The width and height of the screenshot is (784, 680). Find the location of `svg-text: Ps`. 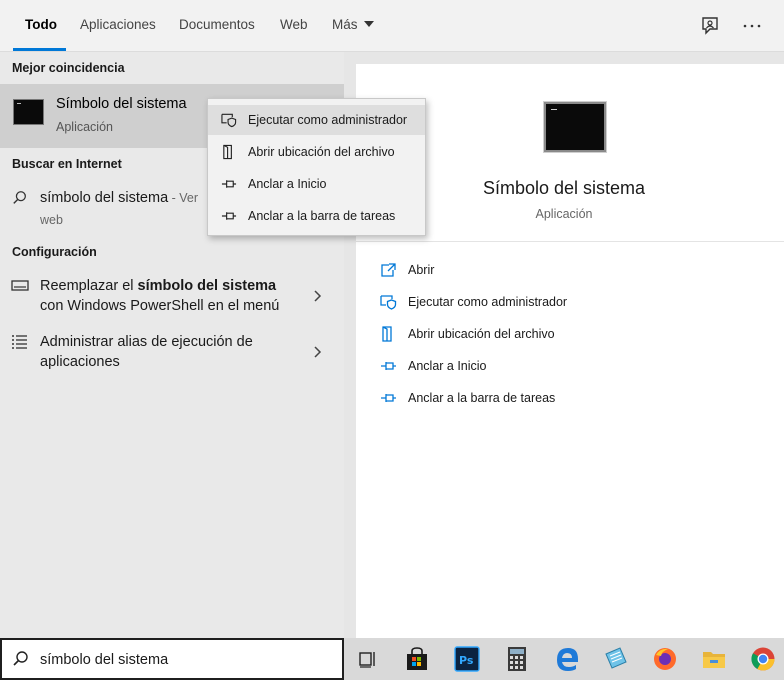

svg-text: Ps is located at coordinates (466, 660).